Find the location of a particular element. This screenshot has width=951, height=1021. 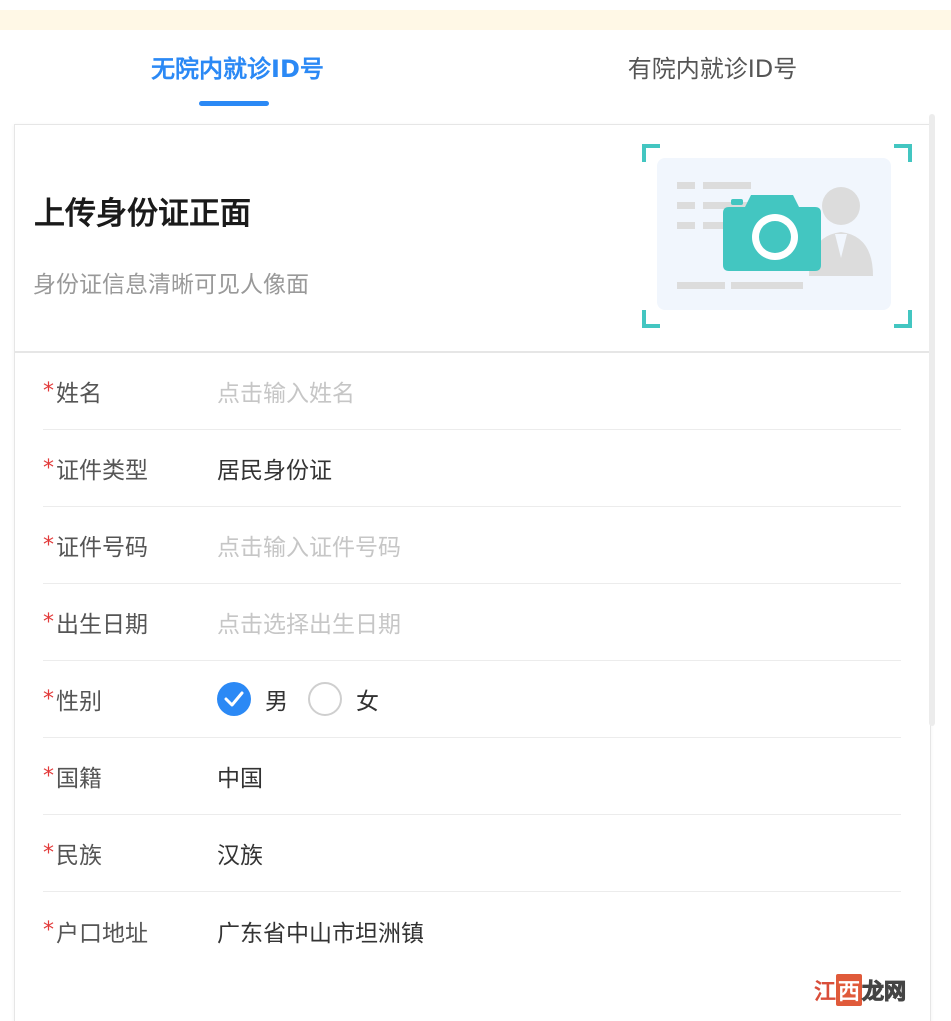

active-tab-indicator is located at coordinates (234, 103).